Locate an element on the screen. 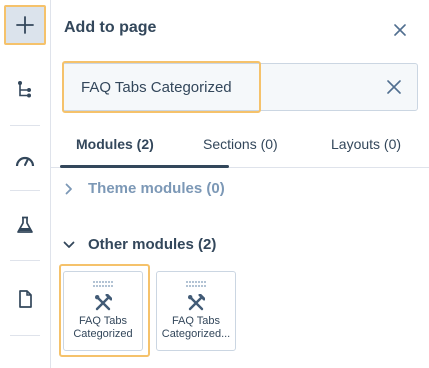 Image resolution: width=429 pixels, height=368 pixels. tree-structure-icon is located at coordinates (24, 89).